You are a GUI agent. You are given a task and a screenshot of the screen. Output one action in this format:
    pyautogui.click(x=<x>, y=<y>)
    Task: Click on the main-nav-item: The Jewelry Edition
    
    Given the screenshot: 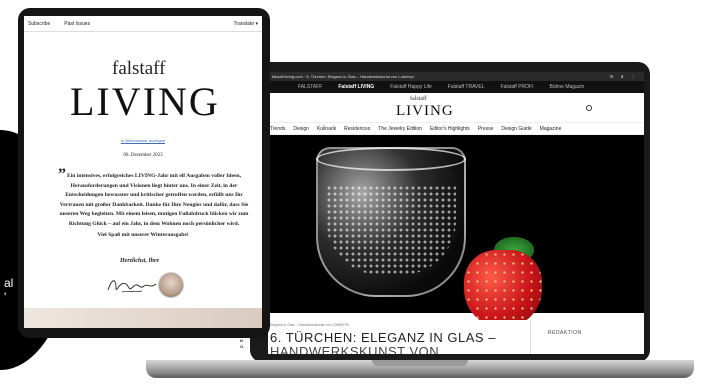 What is the action you would take?
    pyautogui.click(x=400, y=128)
    